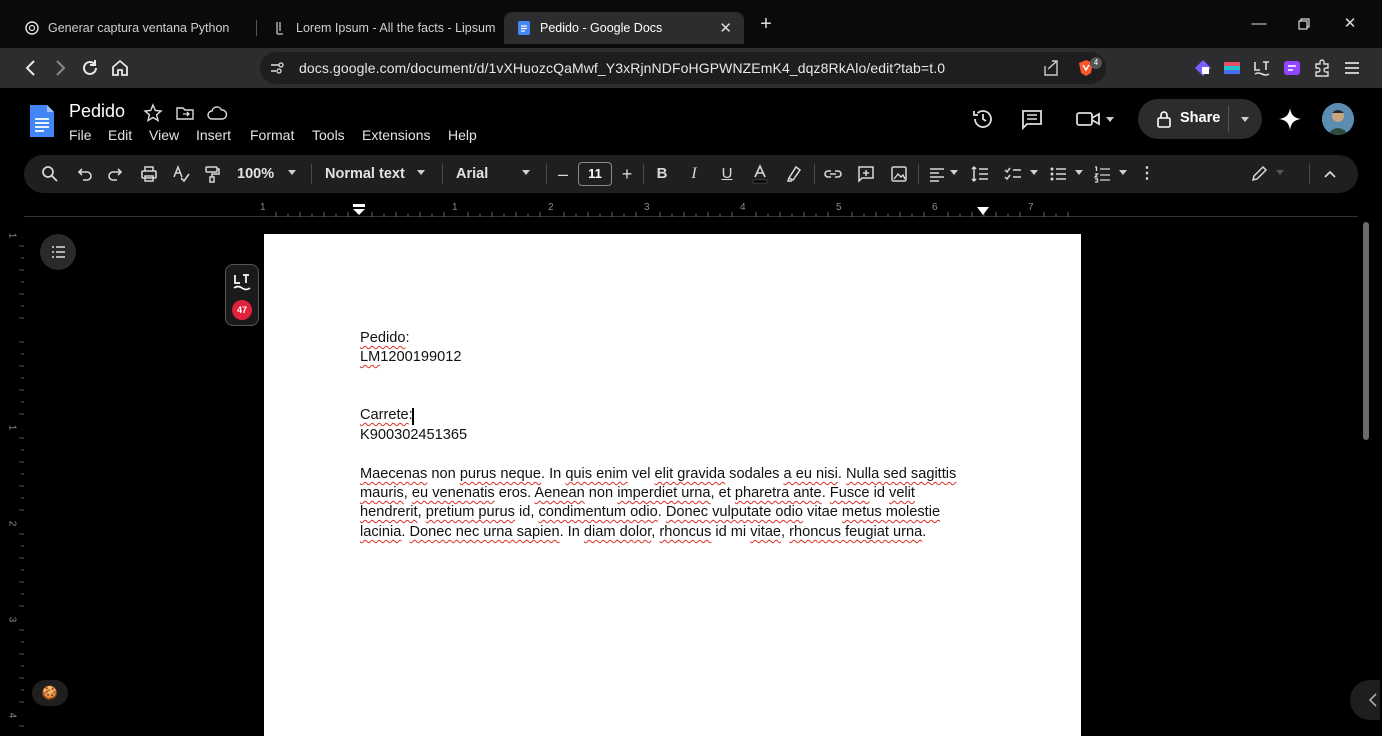 This screenshot has height=736, width=1382. Describe the element at coordinates (462, 135) in the screenshot. I see `menu-help: Help` at that location.